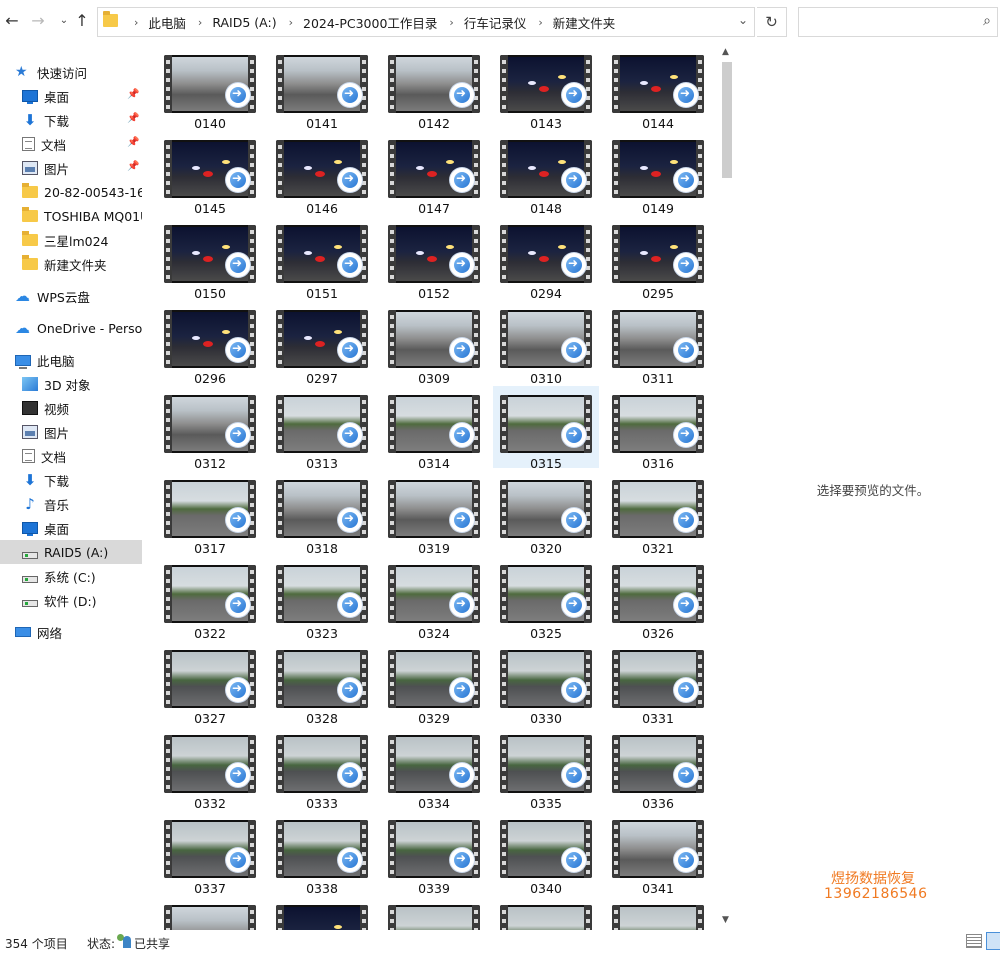 The image size is (1000, 955). I want to click on file-tile: 0332, so click(210, 768).